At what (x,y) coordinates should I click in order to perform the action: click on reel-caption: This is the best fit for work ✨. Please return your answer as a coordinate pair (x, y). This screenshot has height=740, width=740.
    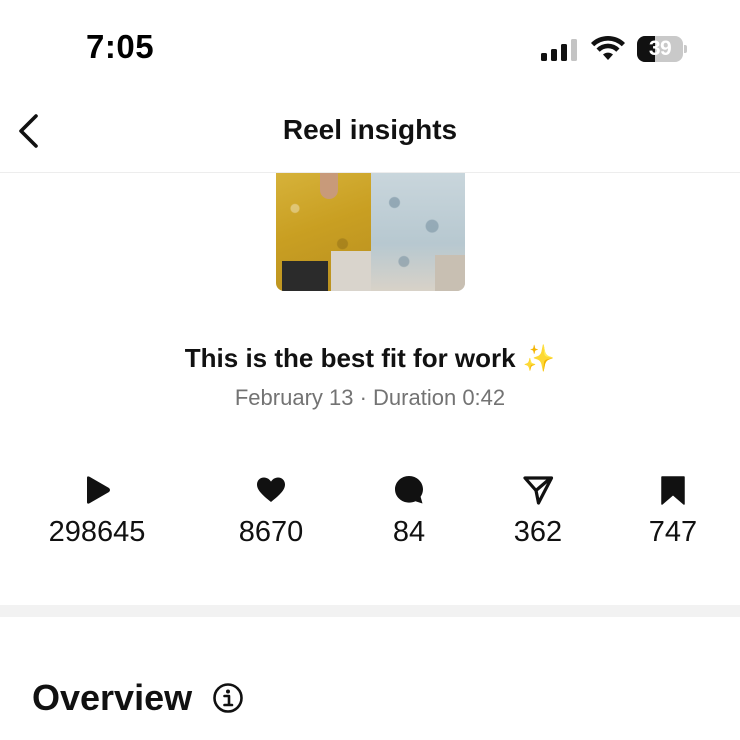
    Looking at the image, I should click on (370, 358).